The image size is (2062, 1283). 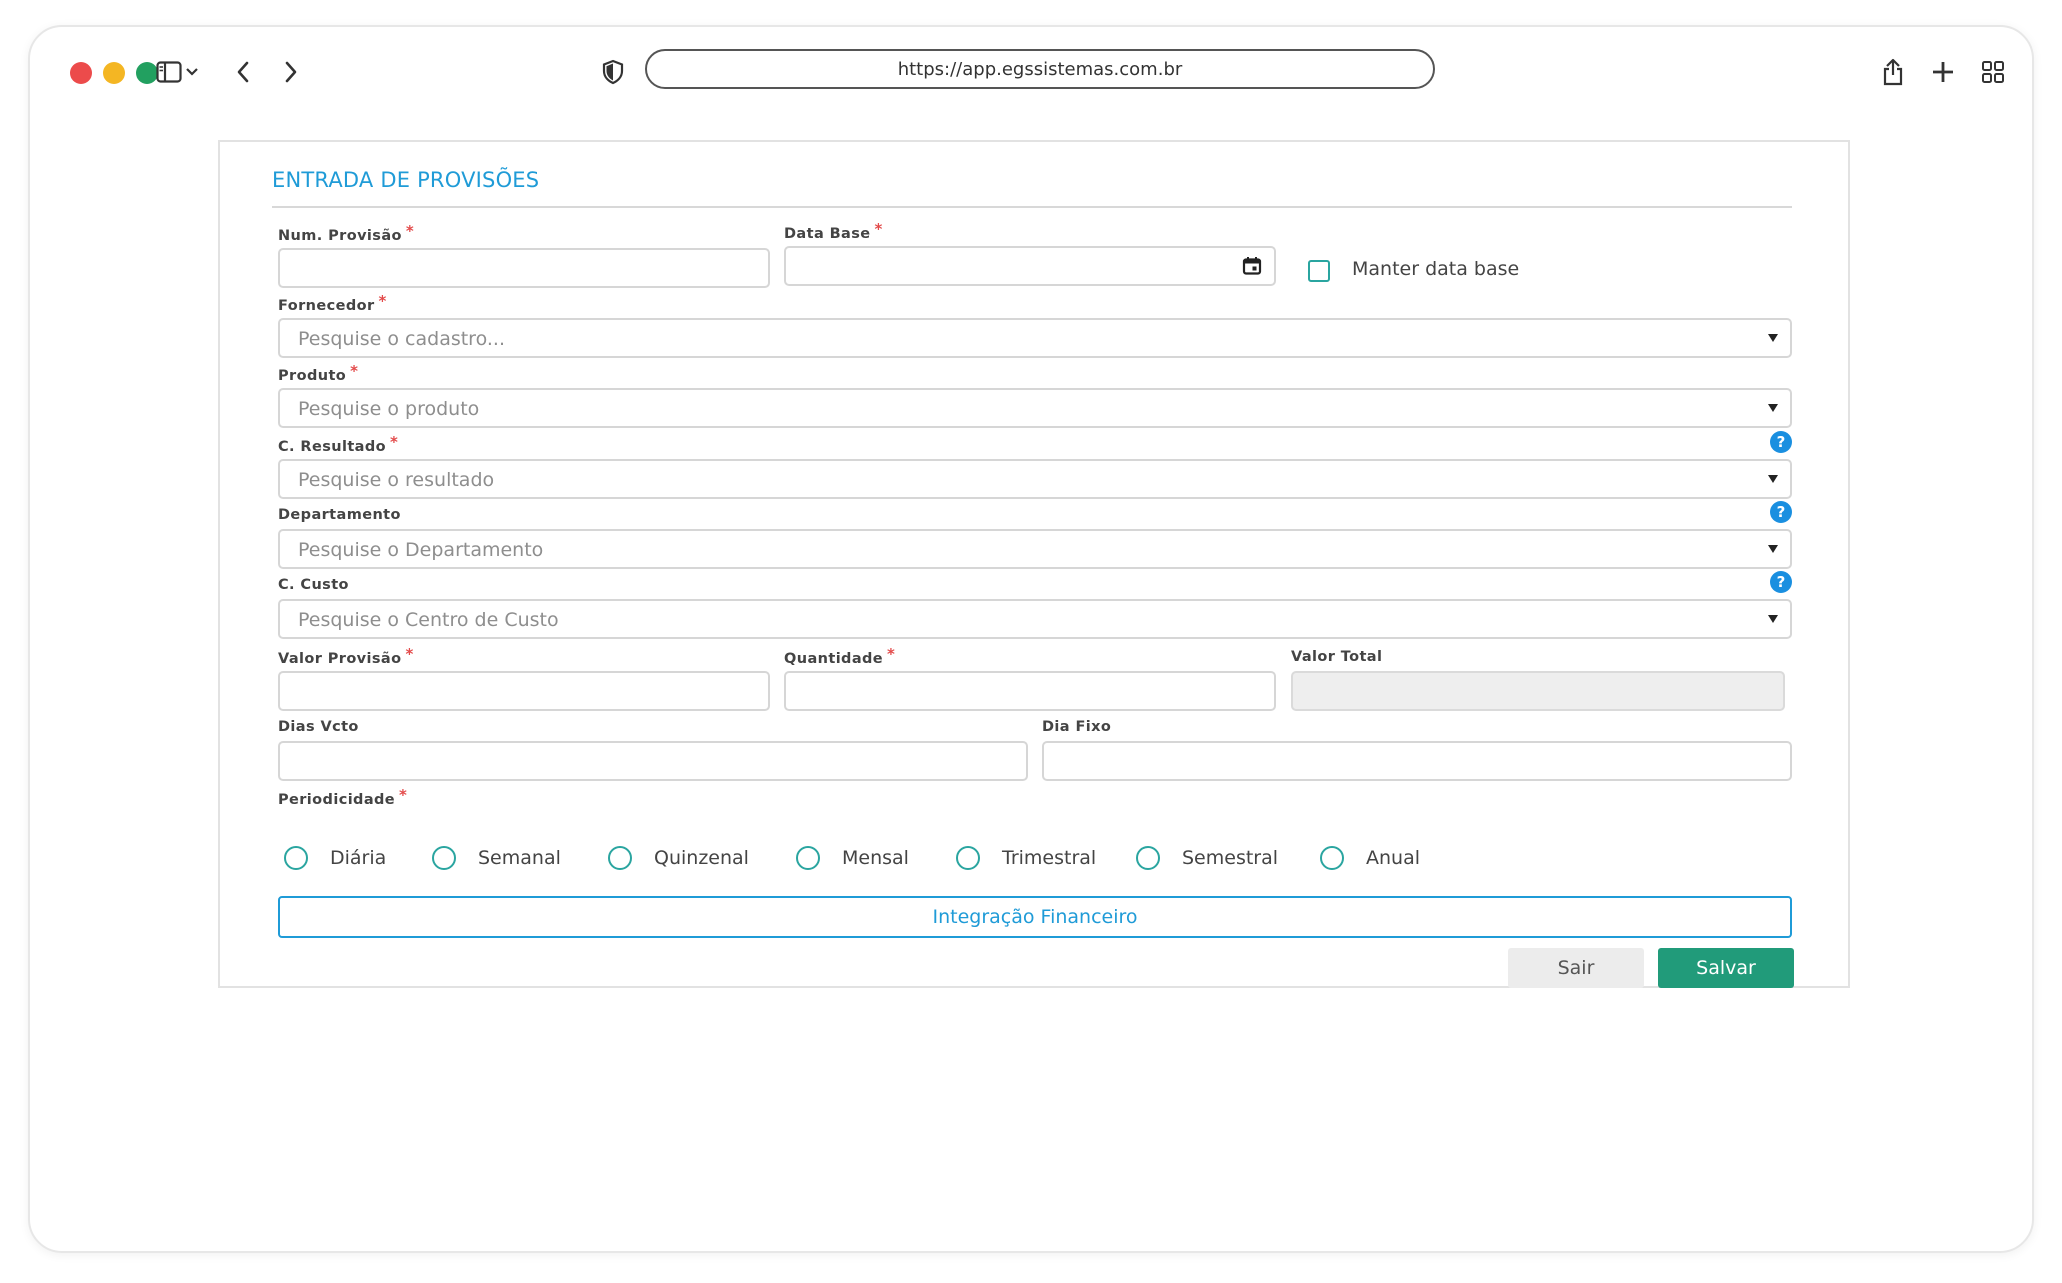 I want to click on back-arrow-icon, so click(x=243, y=72).